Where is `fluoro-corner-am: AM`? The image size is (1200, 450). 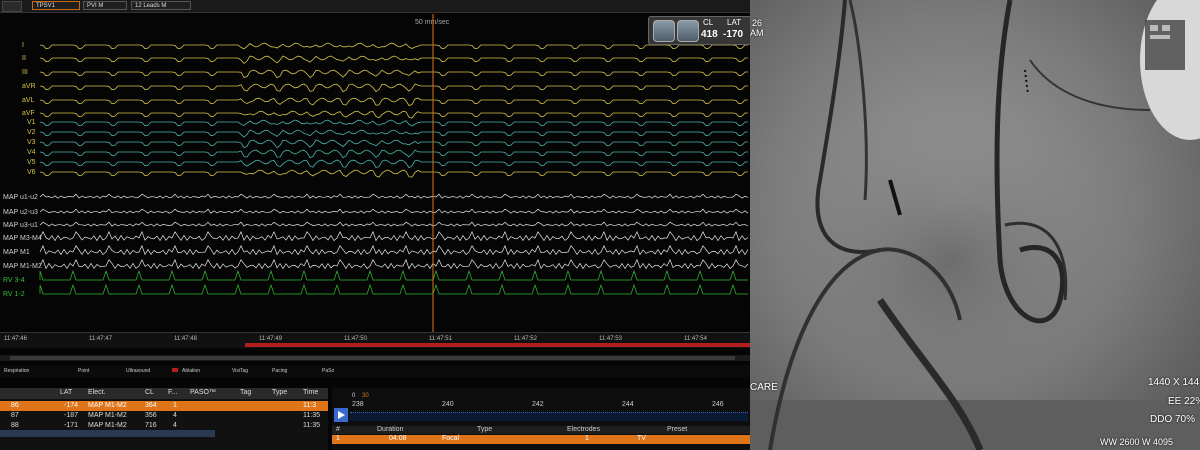 fluoro-corner-am: AM is located at coordinates (757, 33).